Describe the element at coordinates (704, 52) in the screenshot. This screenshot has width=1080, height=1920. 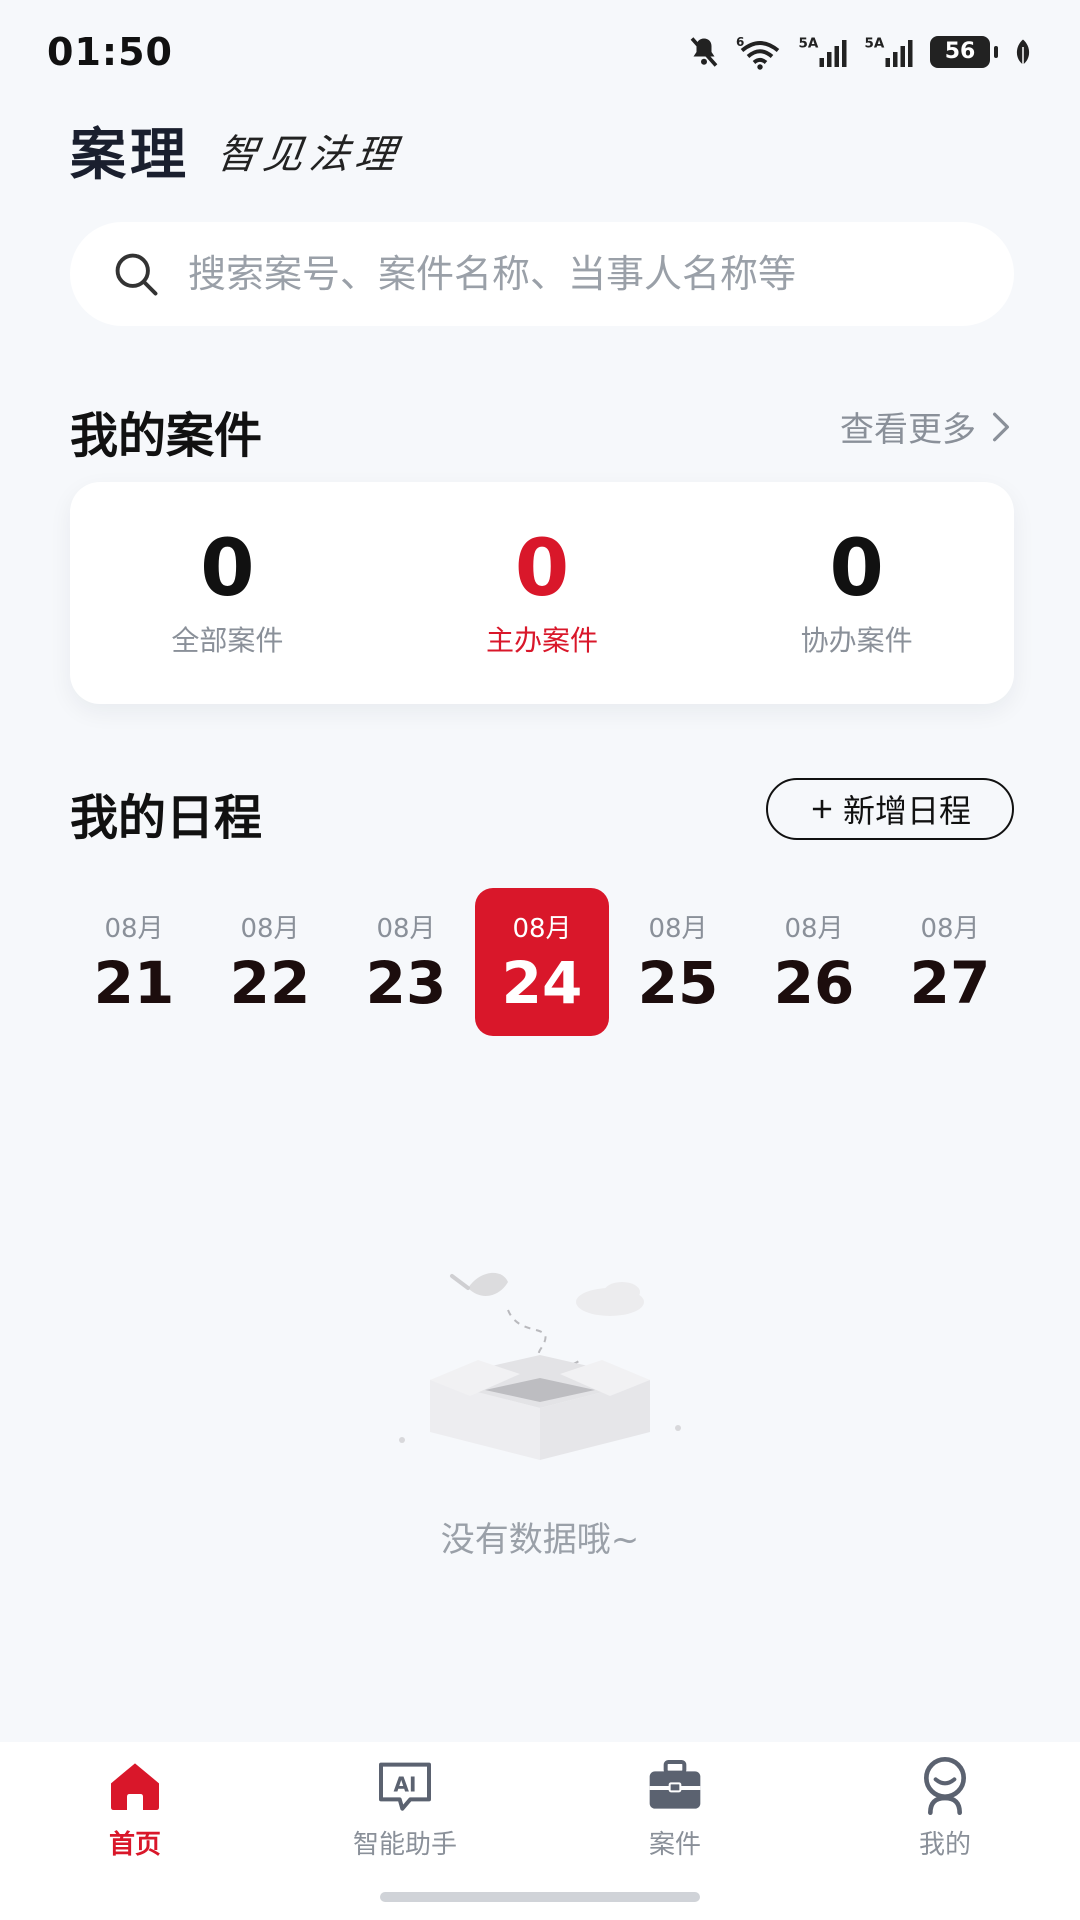
I see `mute-bell-icon` at that location.